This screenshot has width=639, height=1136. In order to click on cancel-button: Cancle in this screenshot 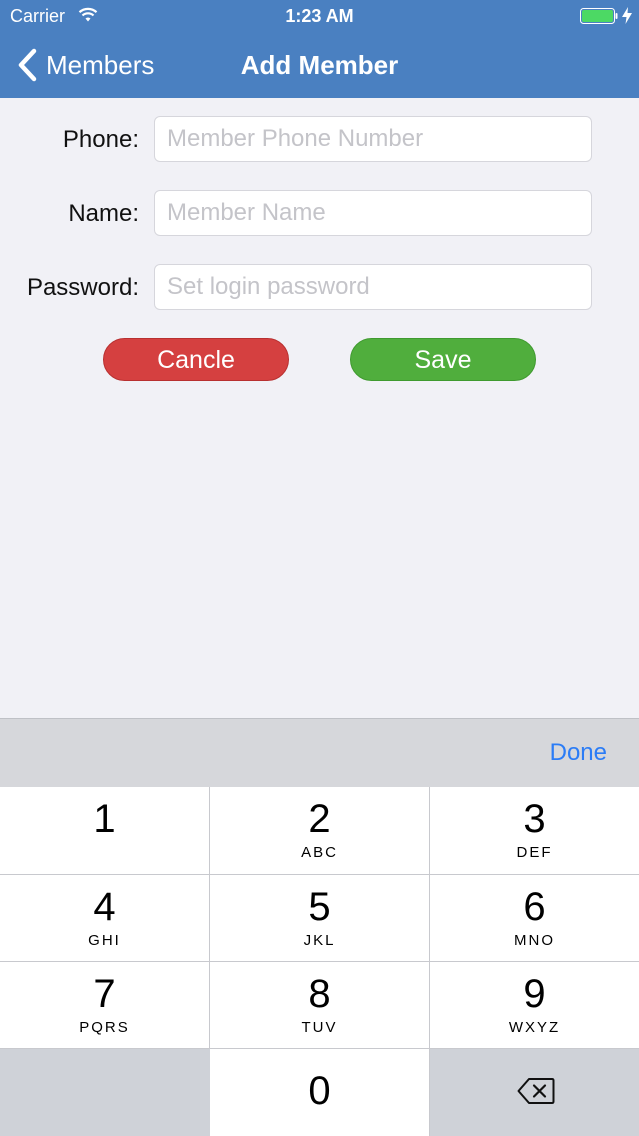, I will do `click(196, 359)`.